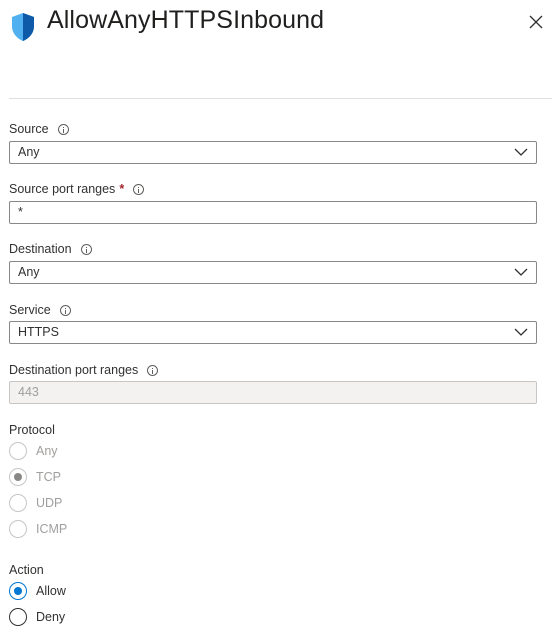 This screenshot has height=635, width=552. I want to click on service-label-row: Service, so click(40, 310).